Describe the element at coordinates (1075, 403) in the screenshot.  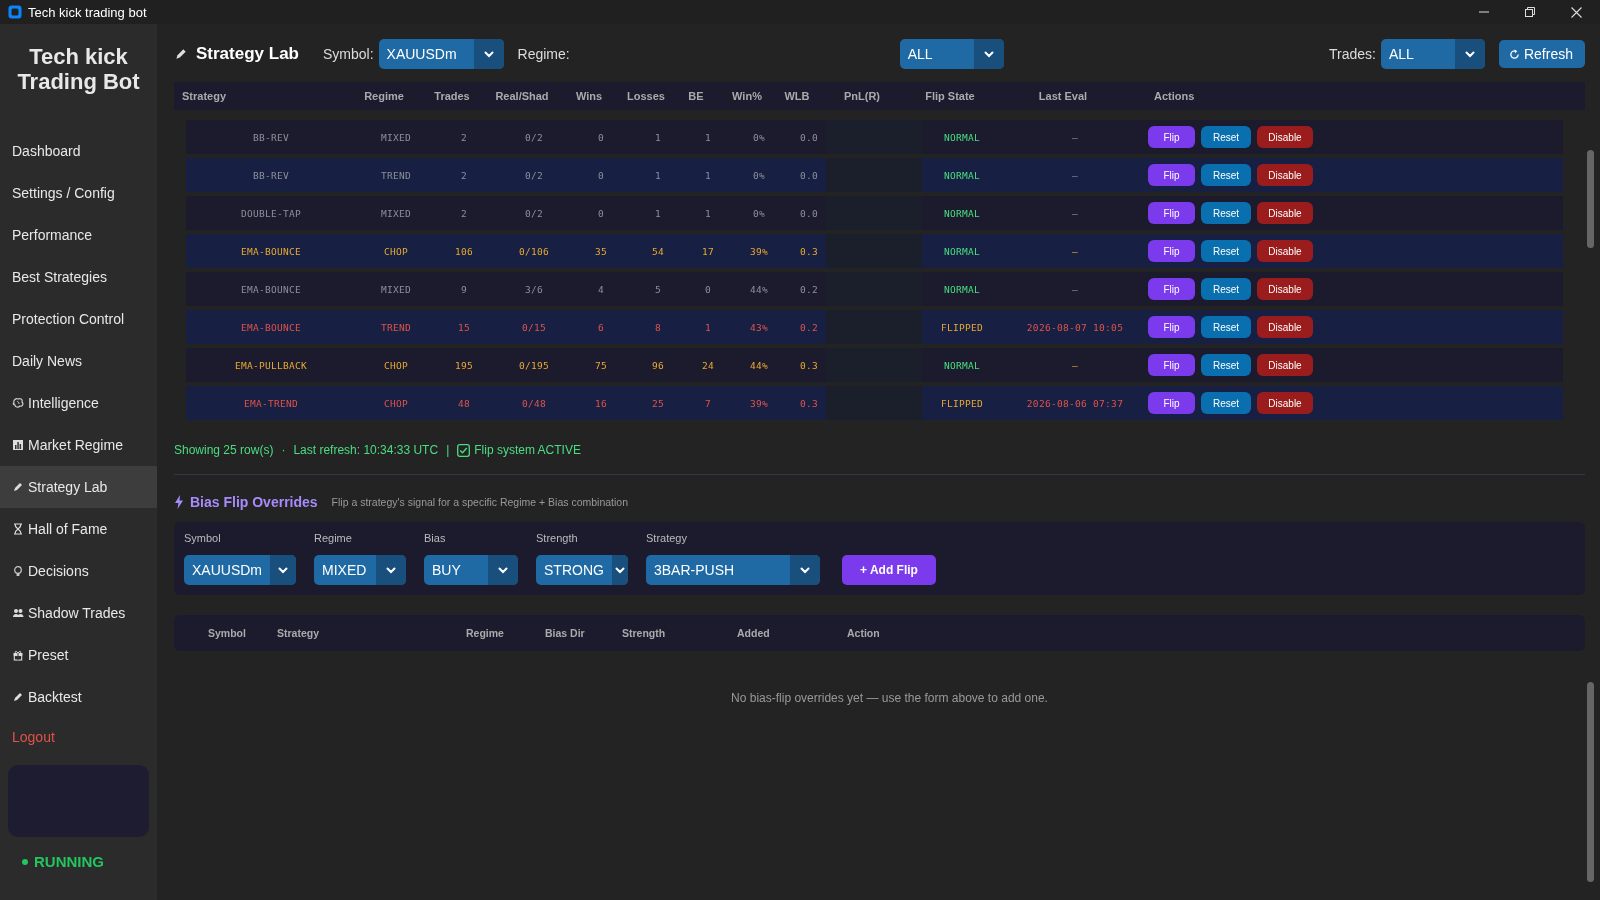
I see `table-cell-text: 2026-08-06 07:37` at that location.